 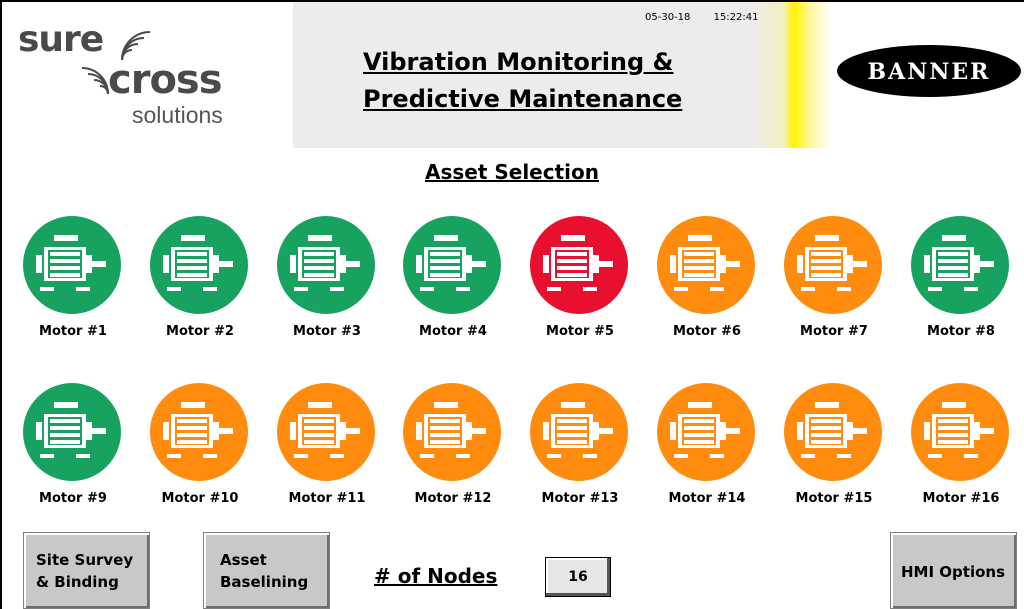 What do you see at coordinates (85, 560) in the screenshot?
I see `site-survey-label-line1: Site Survey` at bounding box center [85, 560].